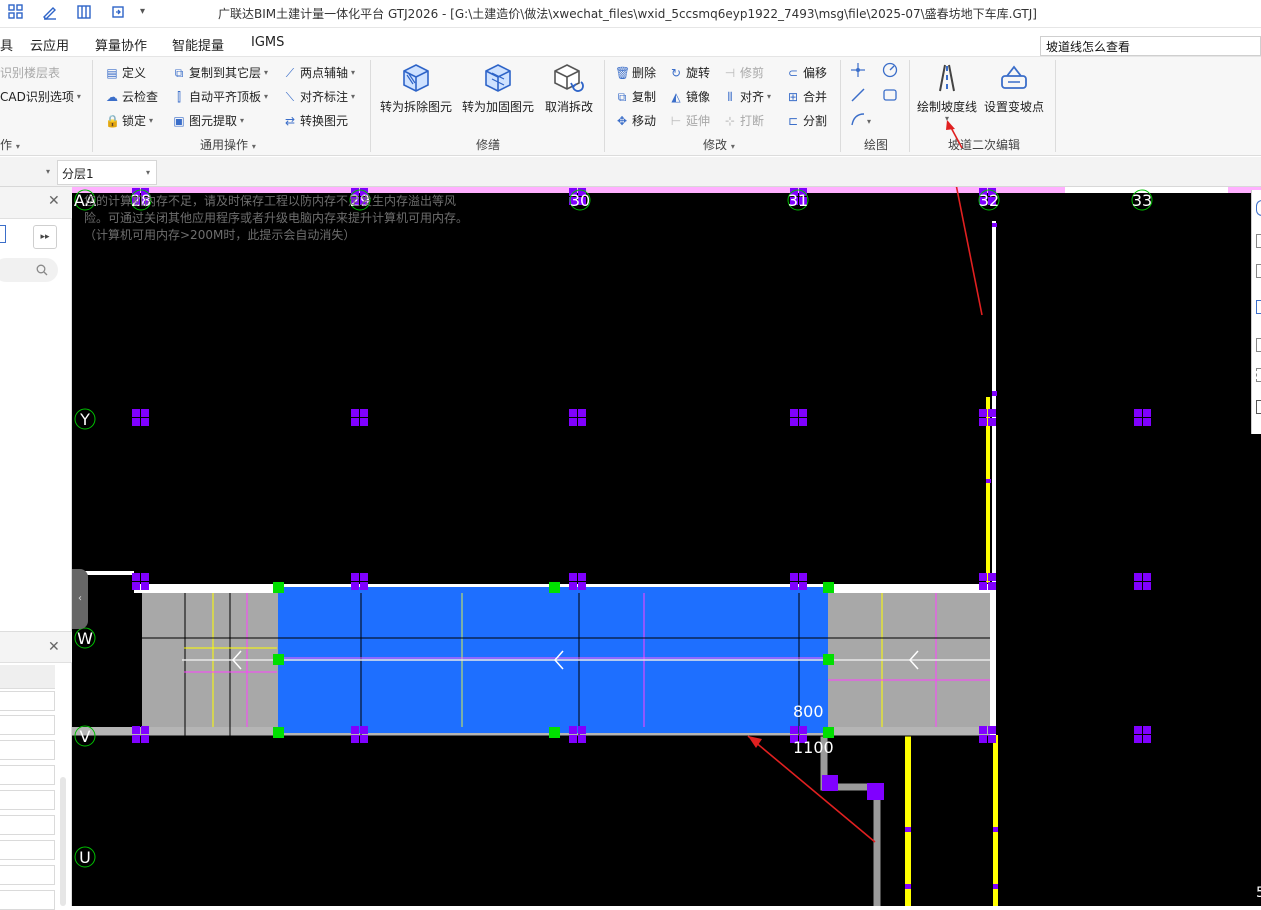  Describe the element at coordinates (850, 820) in the screenshot. I see `grey-pipe` at that location.